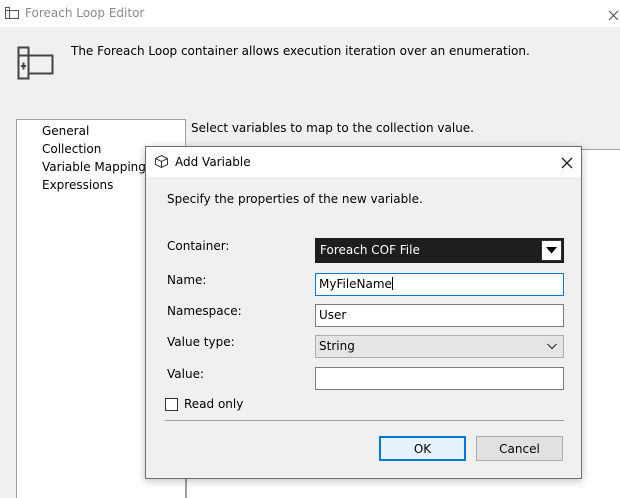  I want to click on chevron-down-icon, so click(552, 346).